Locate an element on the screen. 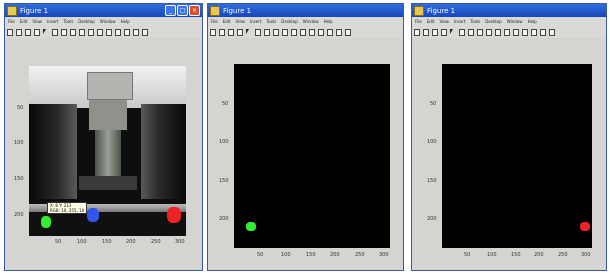 This screenshot has width=610, height=276. x-tick-label: 200 is located at coordinates (131, 242).